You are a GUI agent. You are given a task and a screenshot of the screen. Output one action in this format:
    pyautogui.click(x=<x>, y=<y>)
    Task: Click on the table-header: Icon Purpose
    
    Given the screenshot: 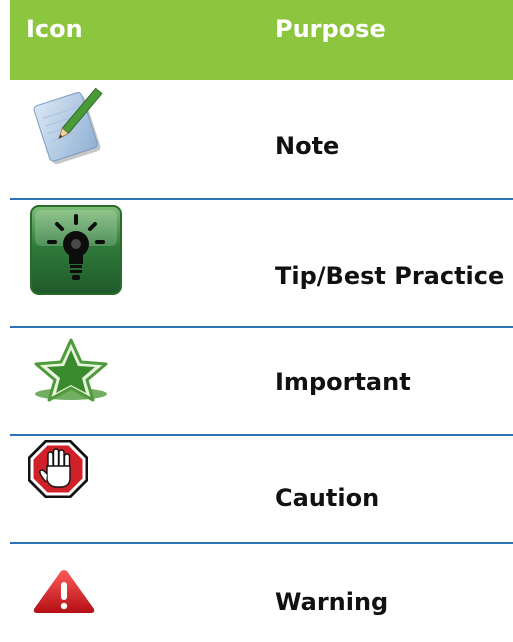 What is the action you would take?
    pyautogui.click(x=261, y=40)
    